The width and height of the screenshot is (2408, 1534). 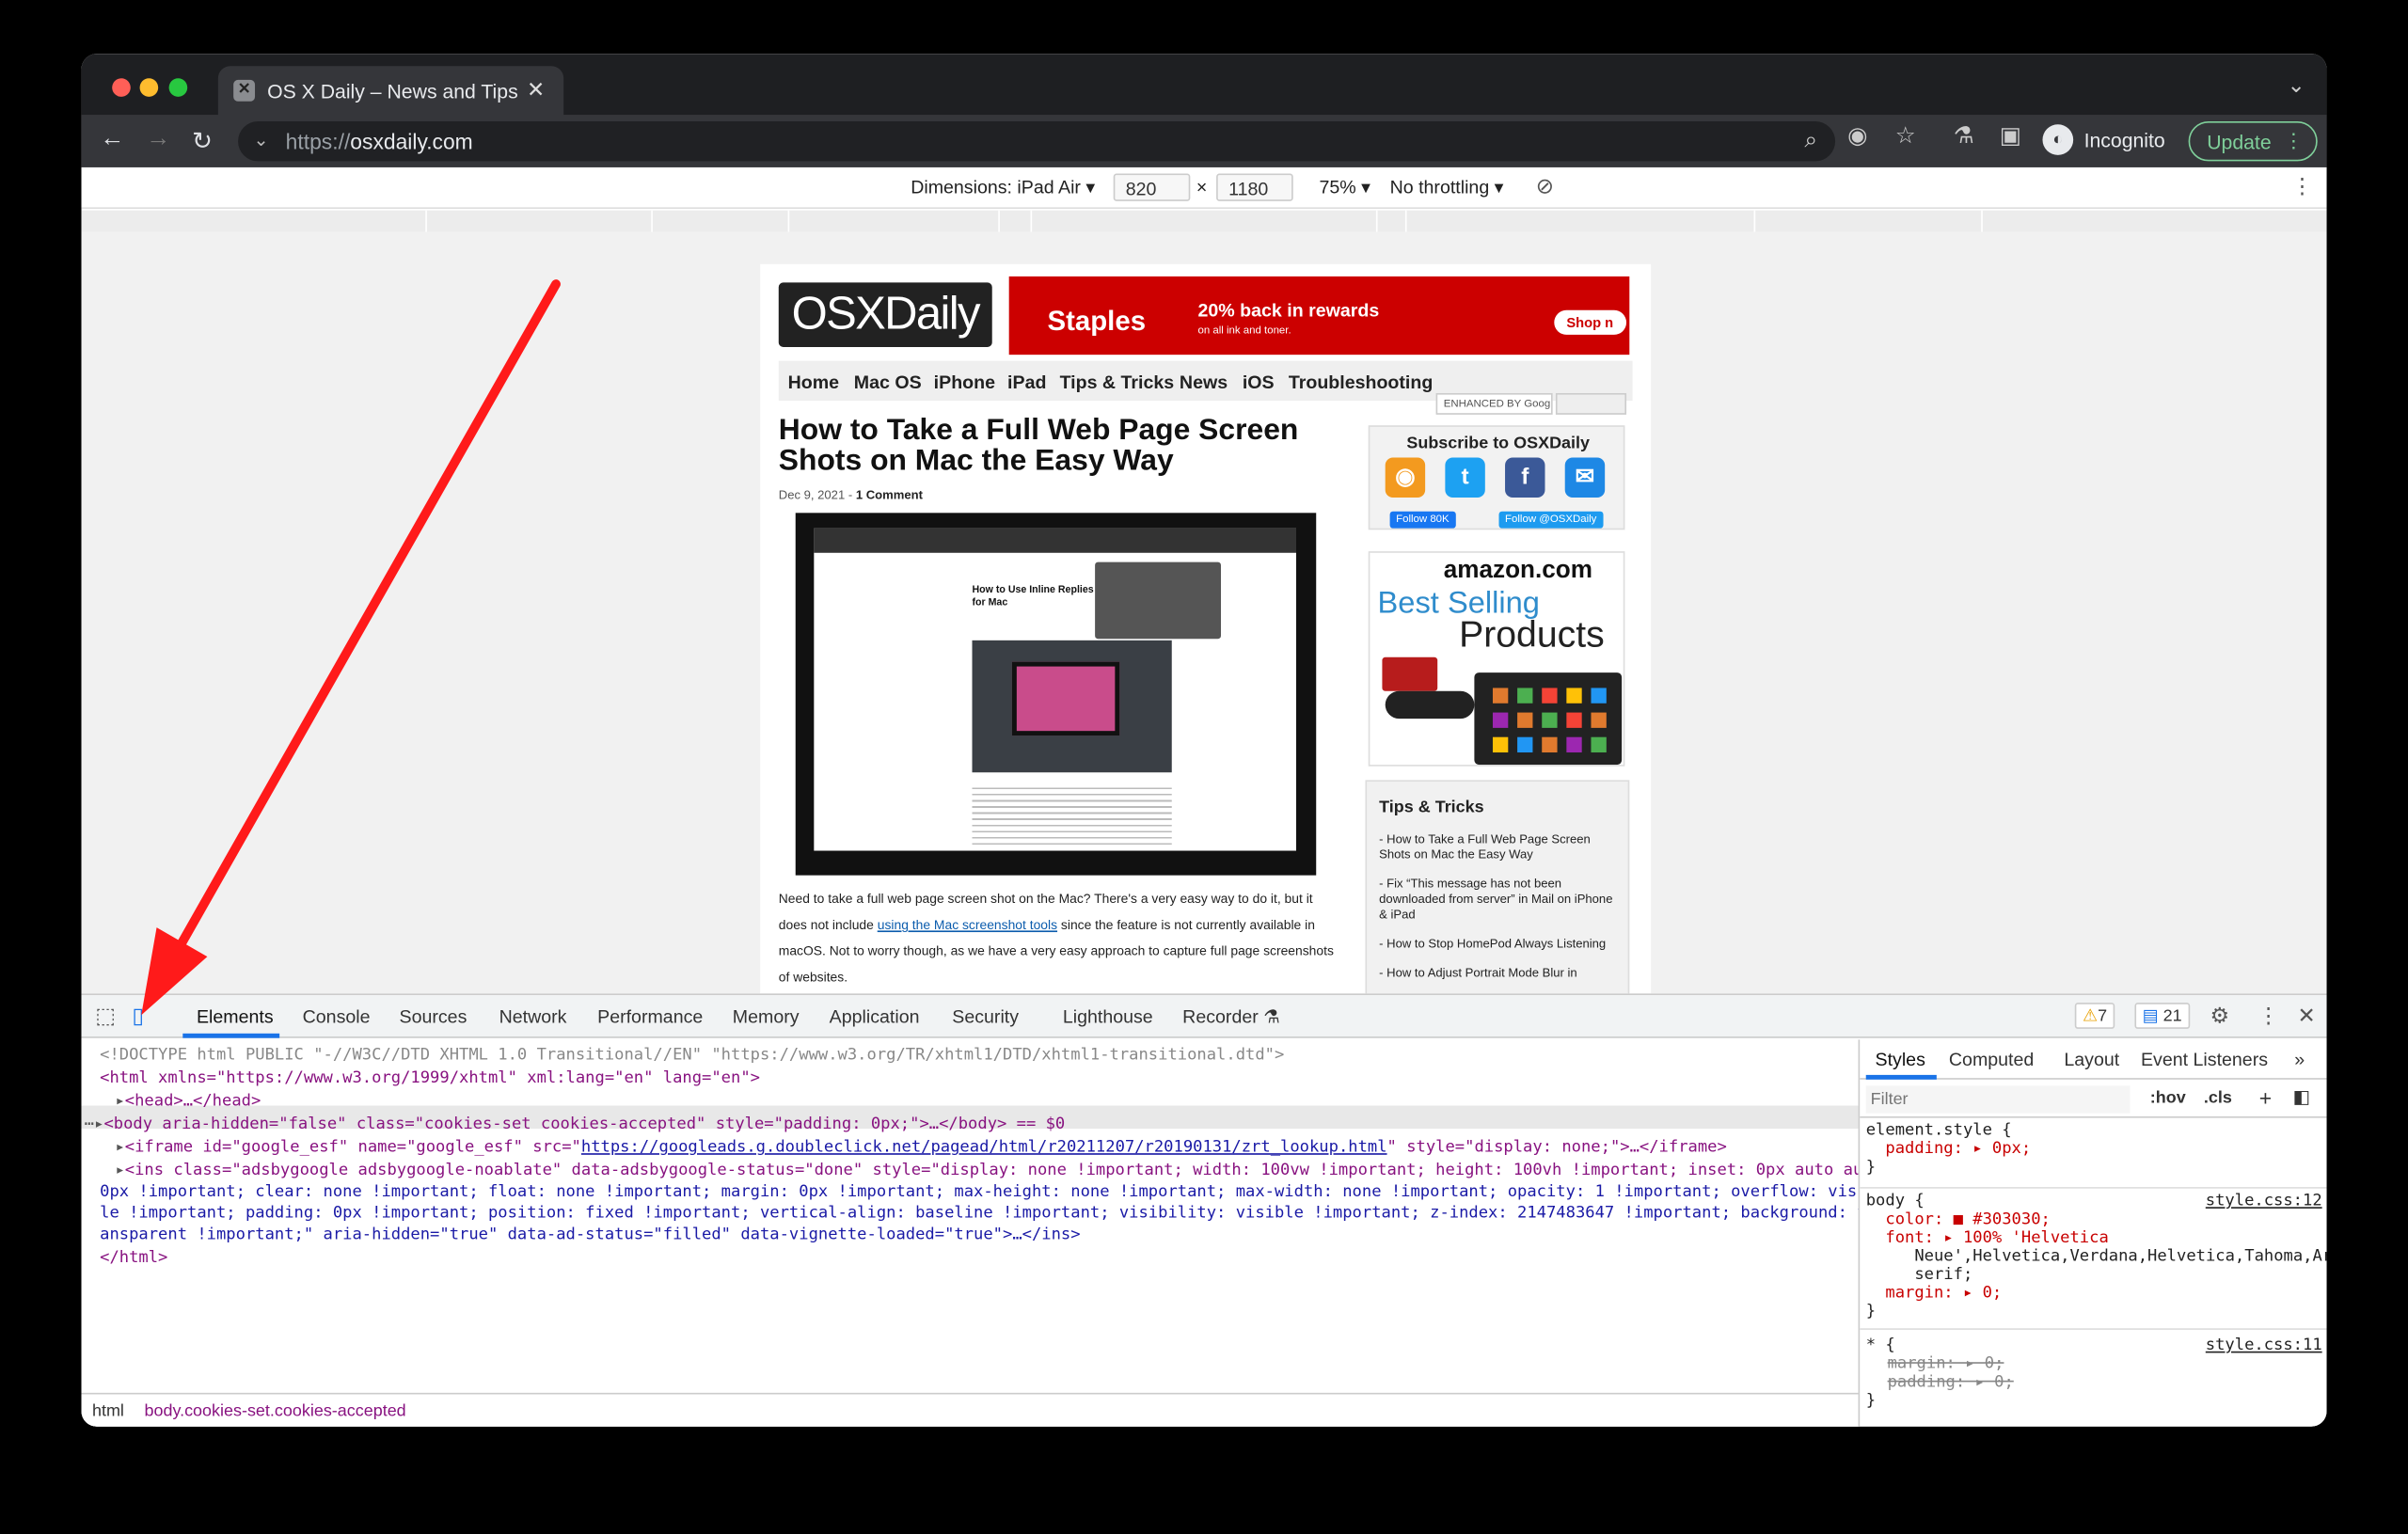 I want to click on padding-declaration: padding: ▸ 0px;, so click(x=2097, y=1149).